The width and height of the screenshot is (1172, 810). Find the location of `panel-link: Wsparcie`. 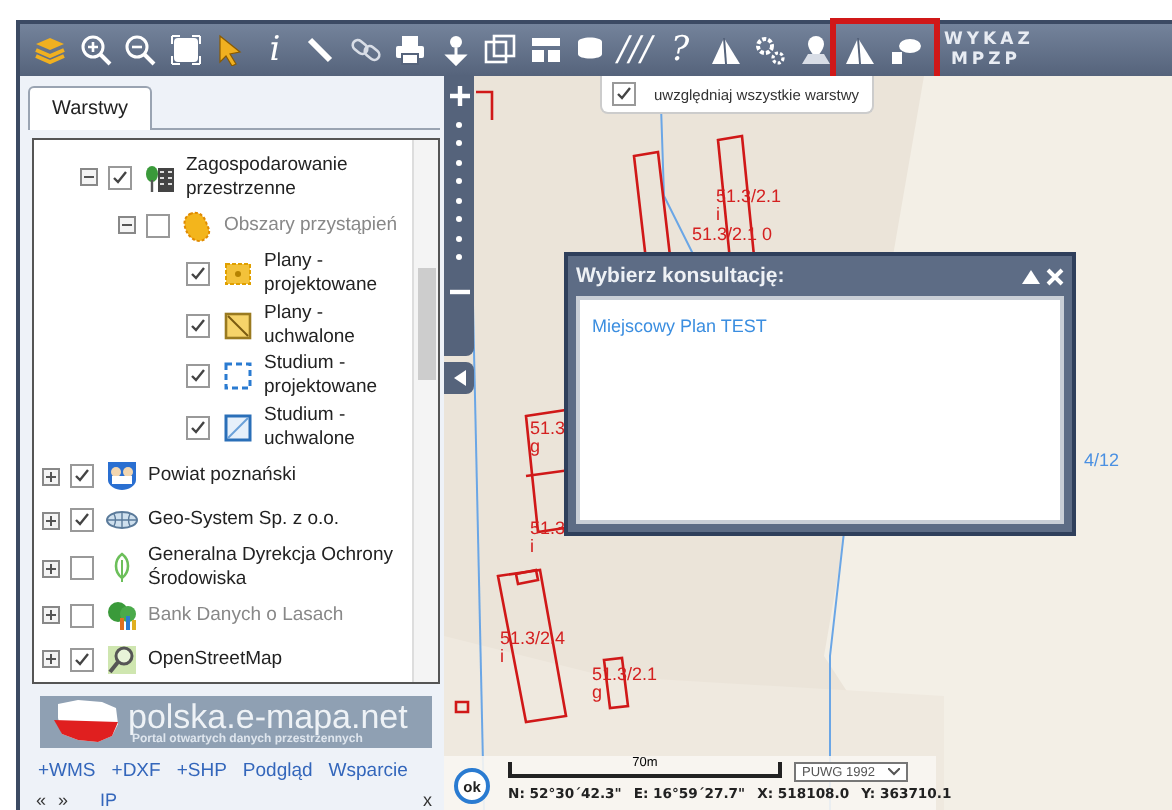

panel-link: Wsparcie is located at coordinates (368, 771).